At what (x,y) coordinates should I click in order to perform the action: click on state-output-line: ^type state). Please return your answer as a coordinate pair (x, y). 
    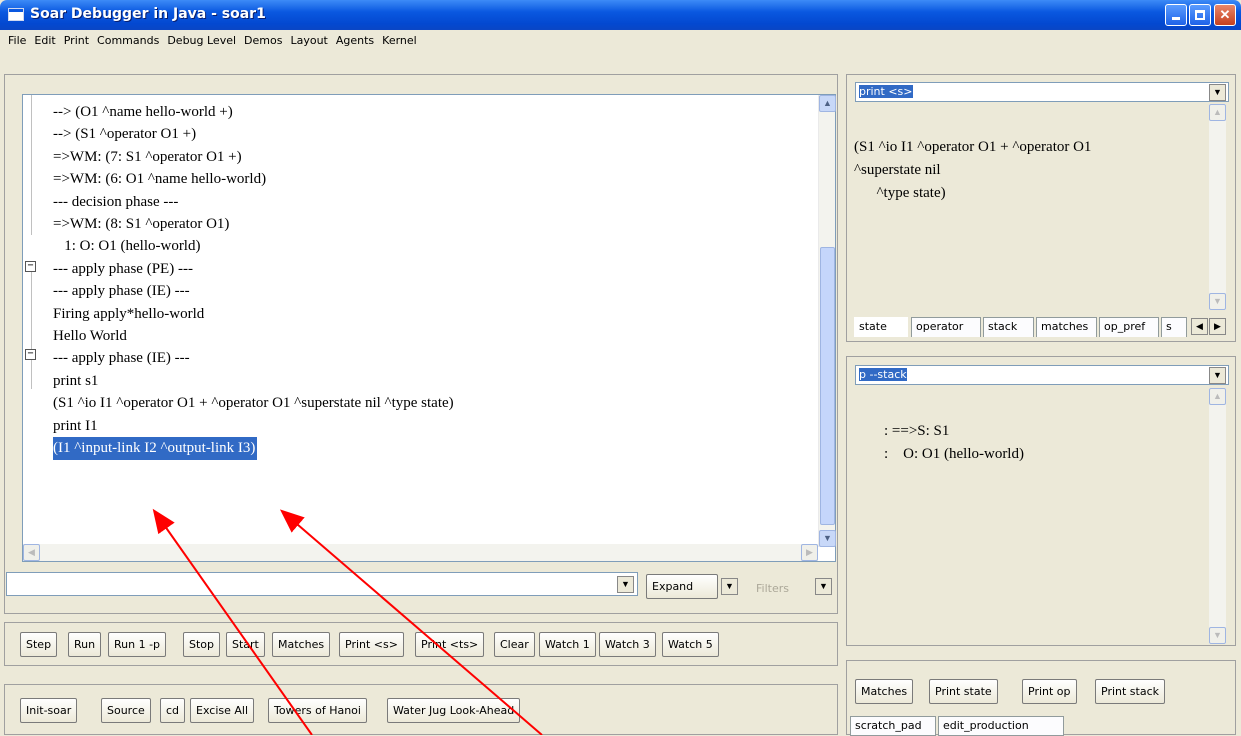
    Looking at the image, I should click on (900, 193).